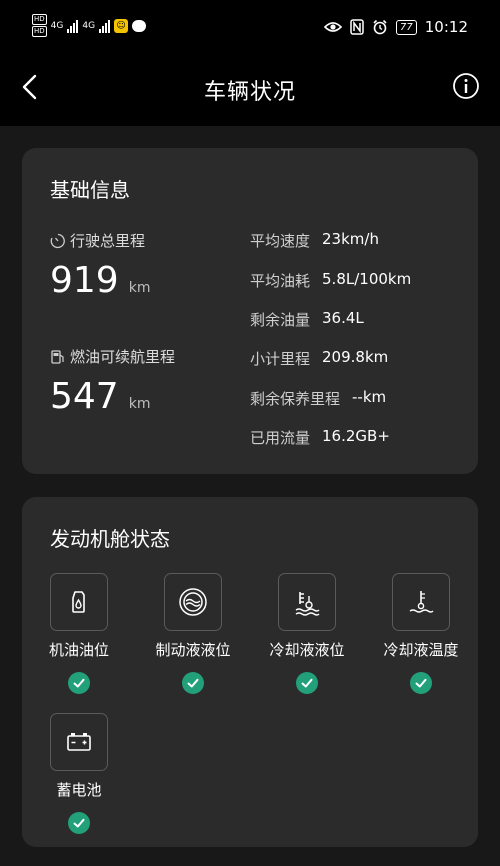  What do you see at coordinates (280, 359) in the screenshot?
I see `info-row-key: 小计里程` at bounding box center [280, 359].